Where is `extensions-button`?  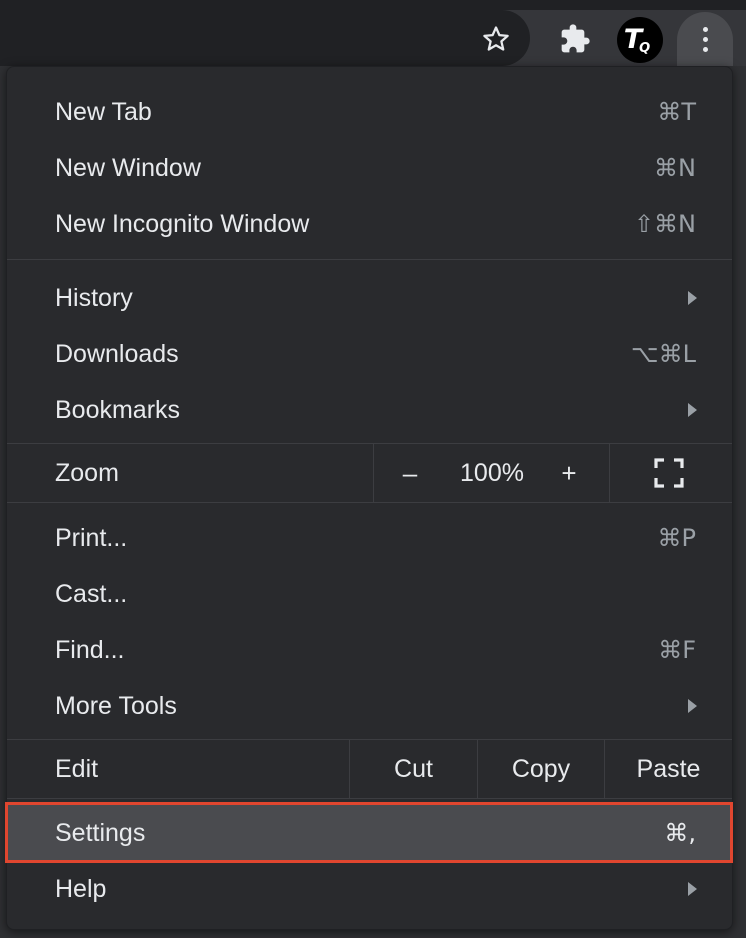 extensions-button is located at coordinates (575, 39).